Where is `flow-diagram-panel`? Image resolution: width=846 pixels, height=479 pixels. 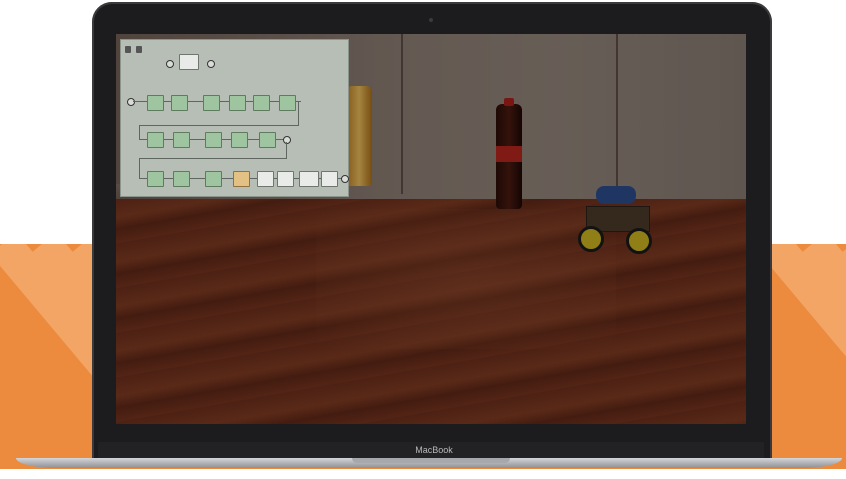
flow-diagram-panel is located at coordinates (234, 118).